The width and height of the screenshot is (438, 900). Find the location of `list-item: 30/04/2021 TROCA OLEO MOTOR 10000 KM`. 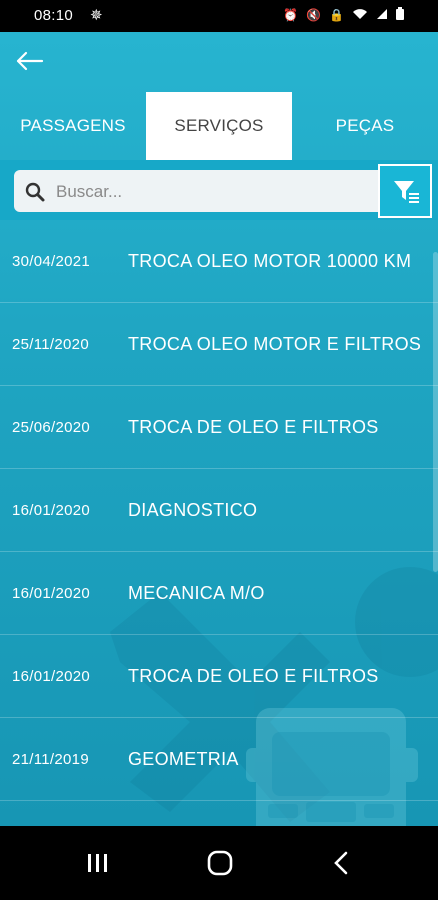

list-item: 30/04/2021 TROCA OLEO MOTOR 10000 KM is located at coordinates (219, 261).